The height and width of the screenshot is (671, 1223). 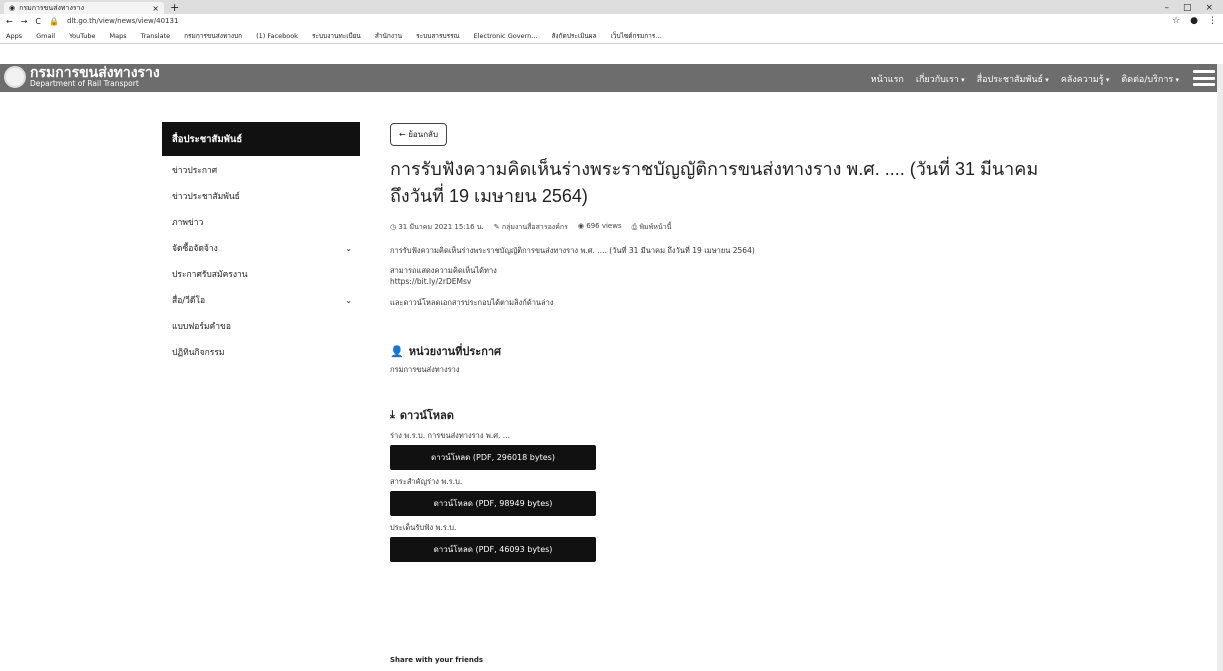 What do you see at coordinates (397, 351) in the screenshot?
I see `user-icon: 👤` at bounding box center [397, 351].